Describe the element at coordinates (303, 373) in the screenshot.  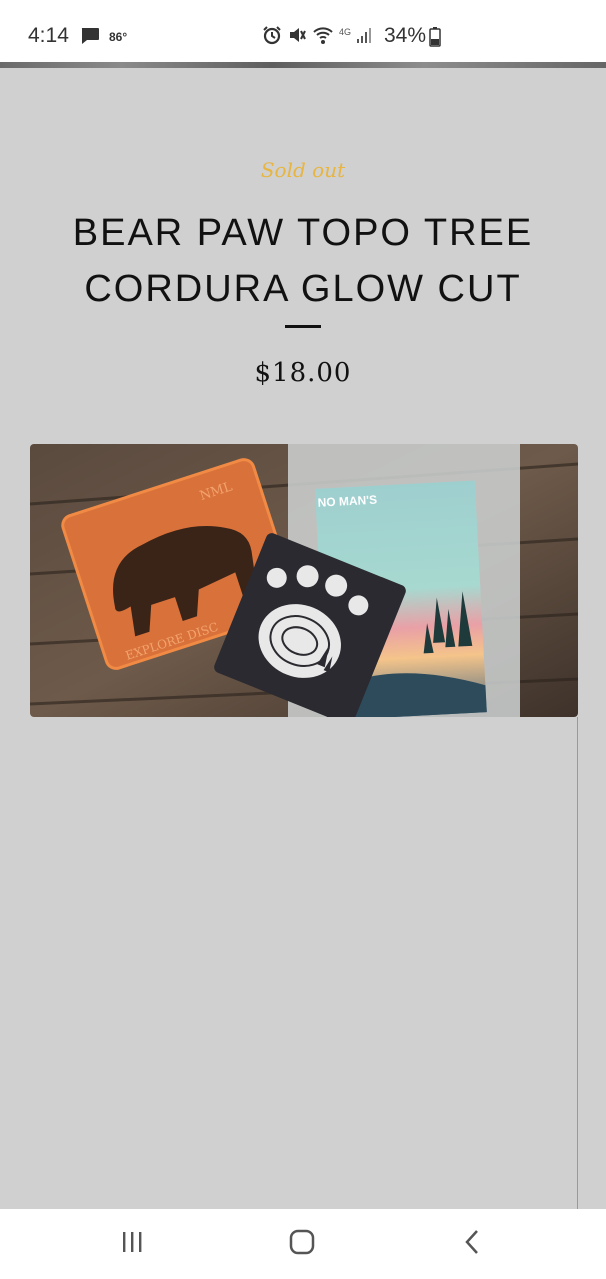
I see `product-price: $18.00` at that location.